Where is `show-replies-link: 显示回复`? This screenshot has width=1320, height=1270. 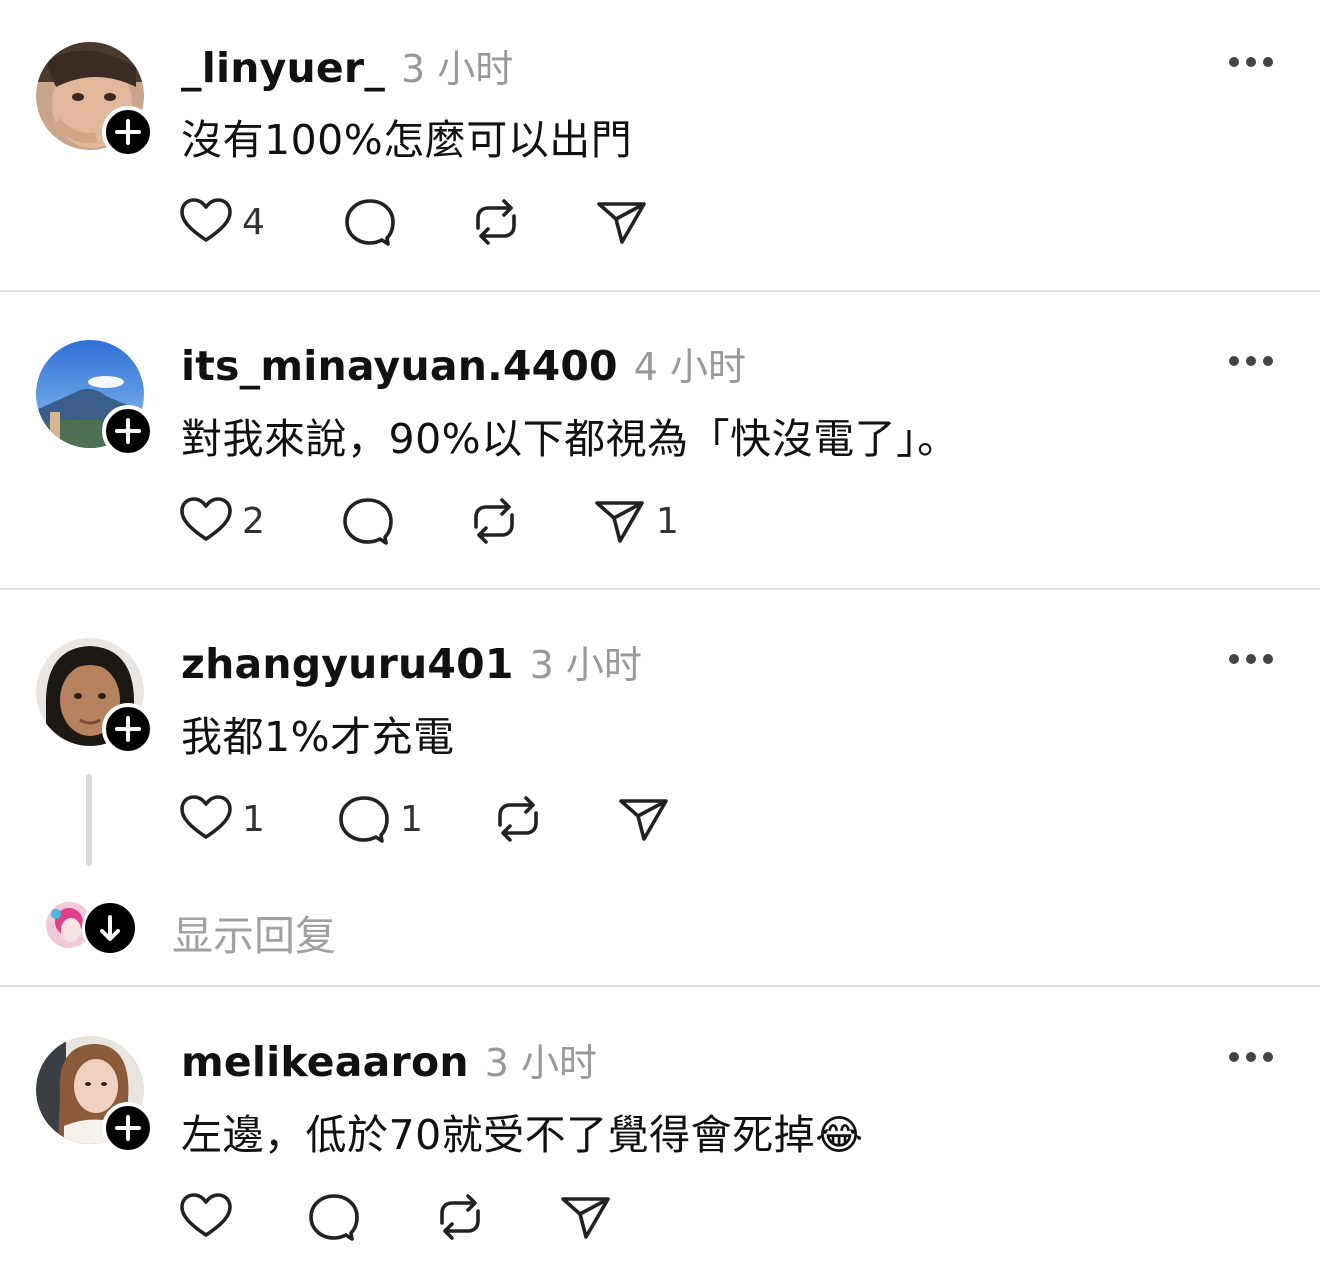 show-replies-link: 显示回复 is located at coordinates (254, 932).